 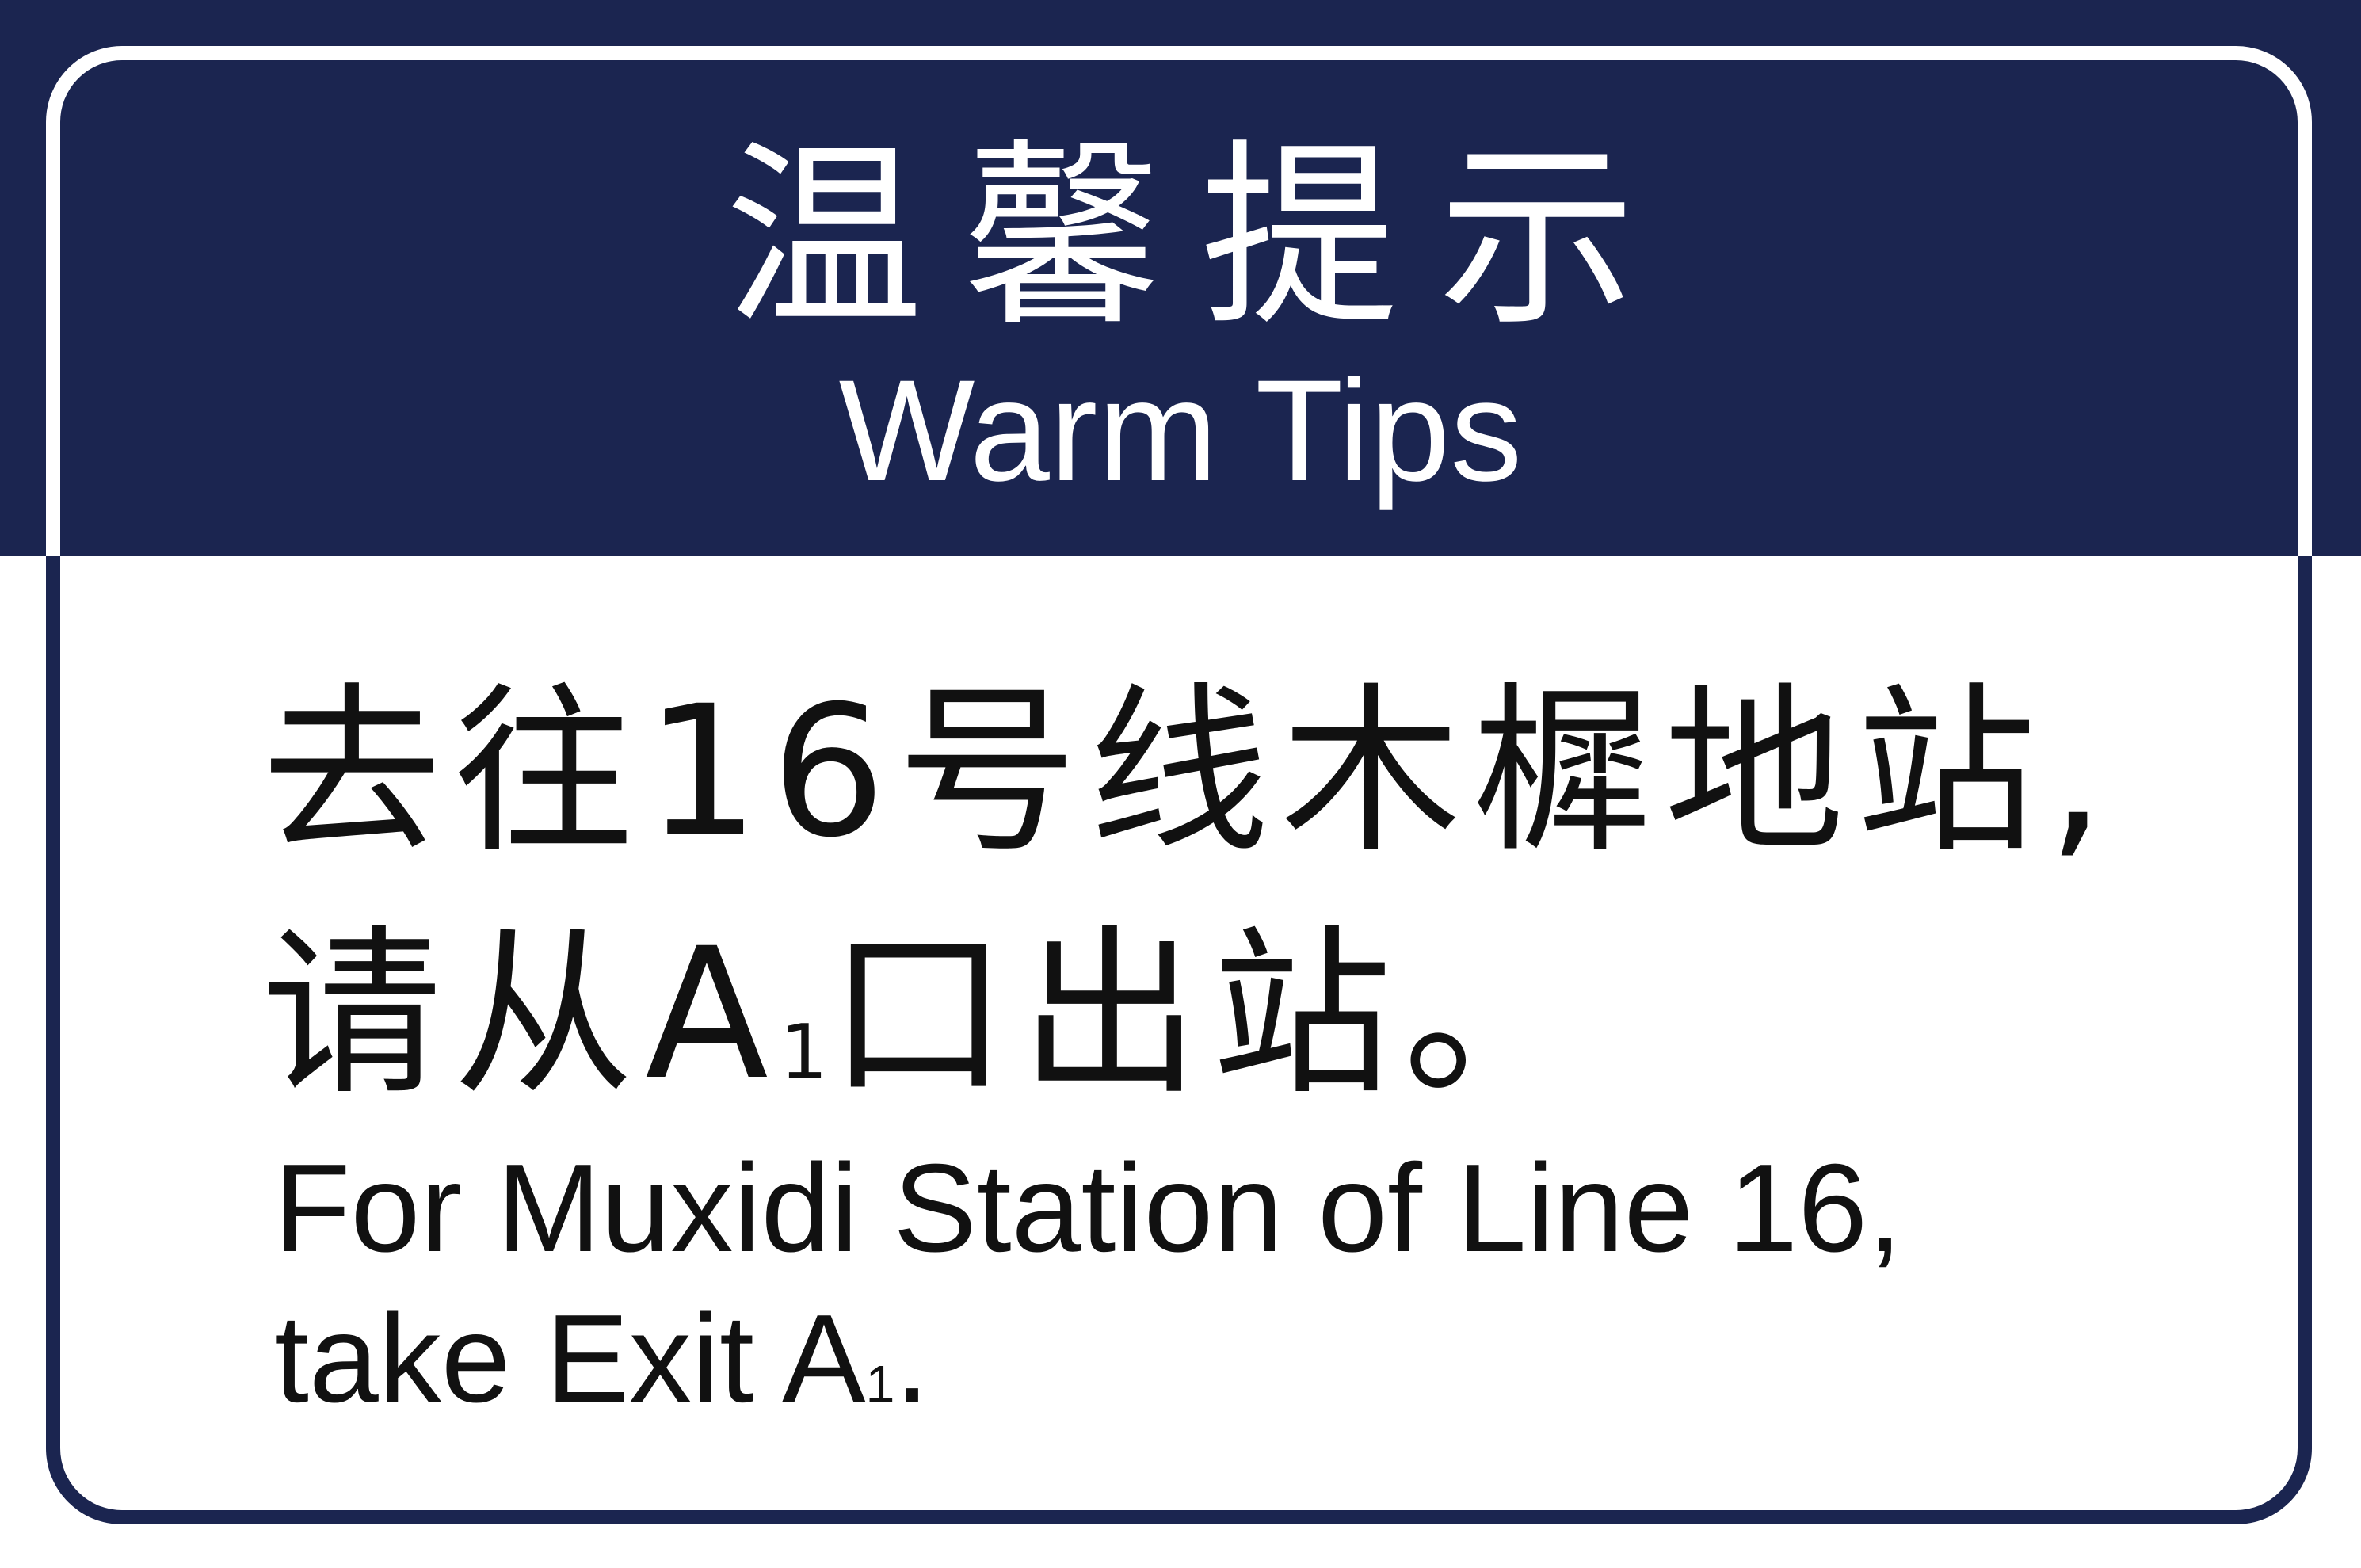 I want to click on message-english-line-2: take Exit A1., so click(x=1240, y=1359).